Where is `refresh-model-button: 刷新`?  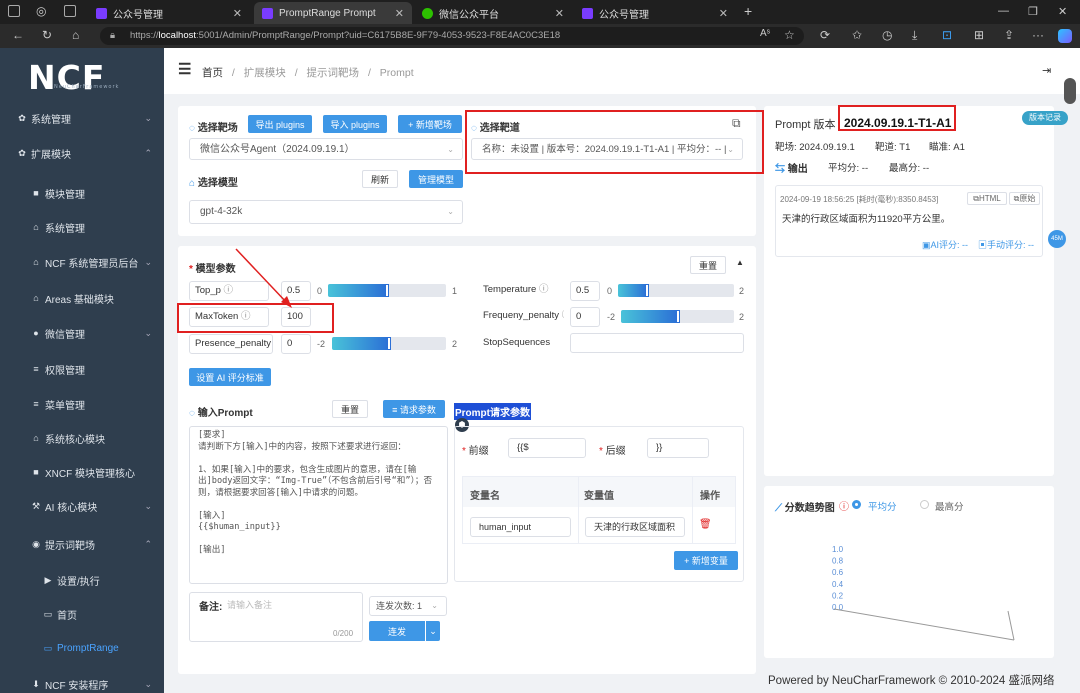
refresh-model-button: 刷新 is located at coordinates (380, 179).